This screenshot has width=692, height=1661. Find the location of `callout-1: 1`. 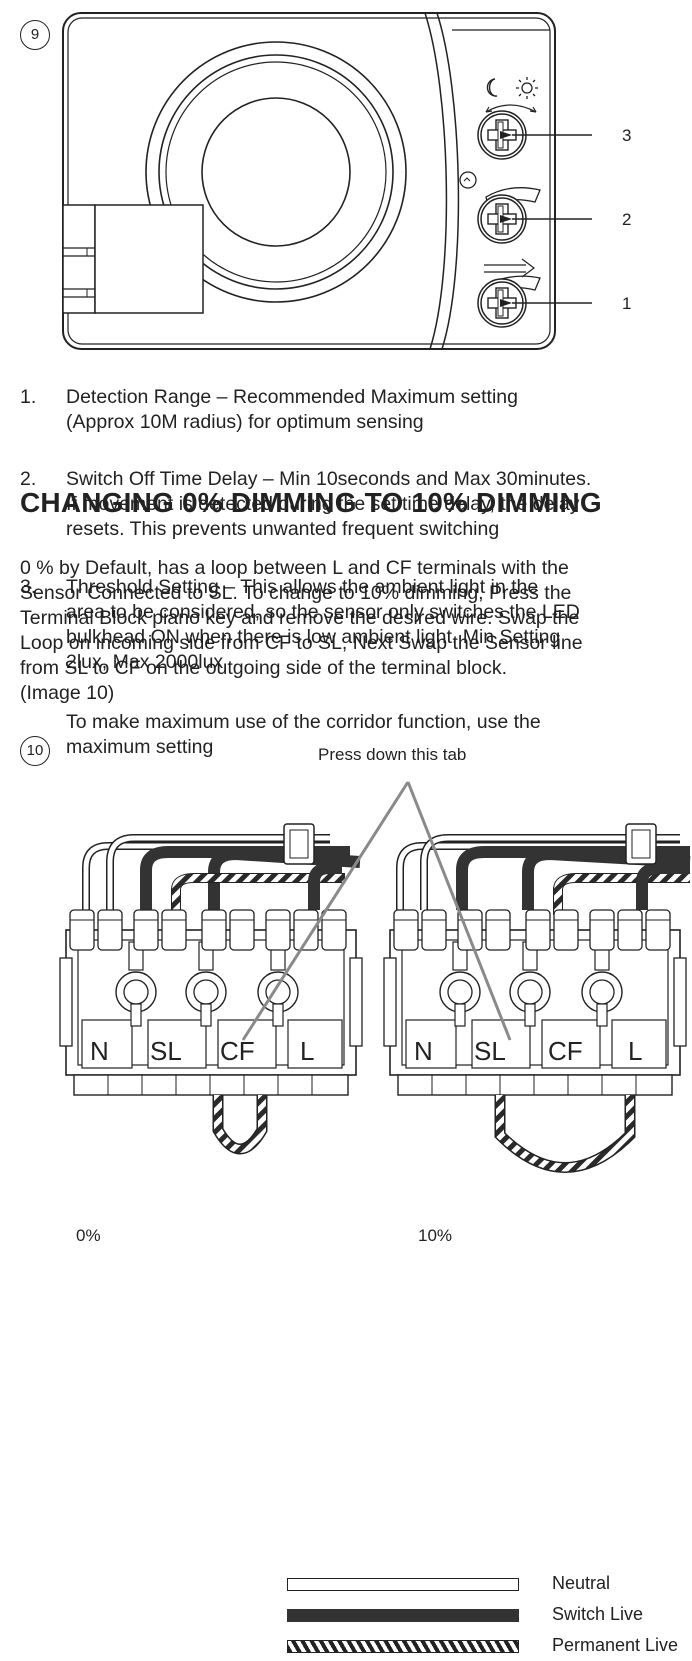

callout-1: 1 is located at coordinates (626, 303).